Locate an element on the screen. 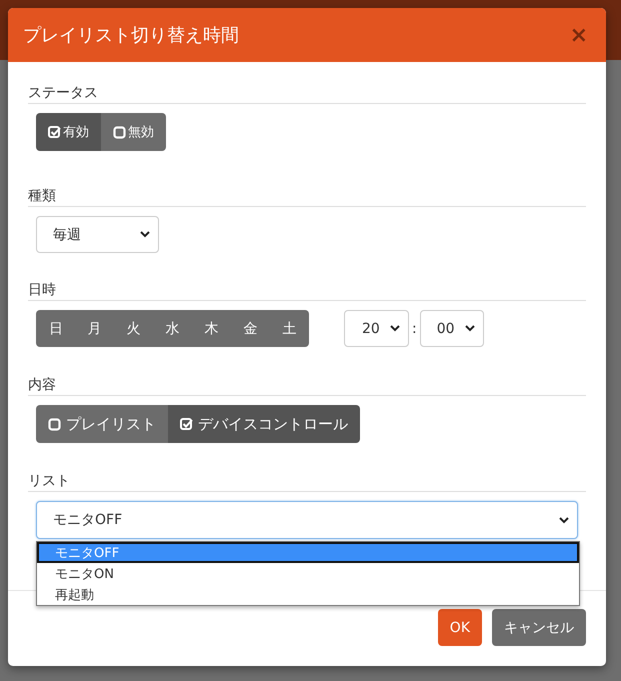  hour-select: 20 is located at coordinates (376, 328).